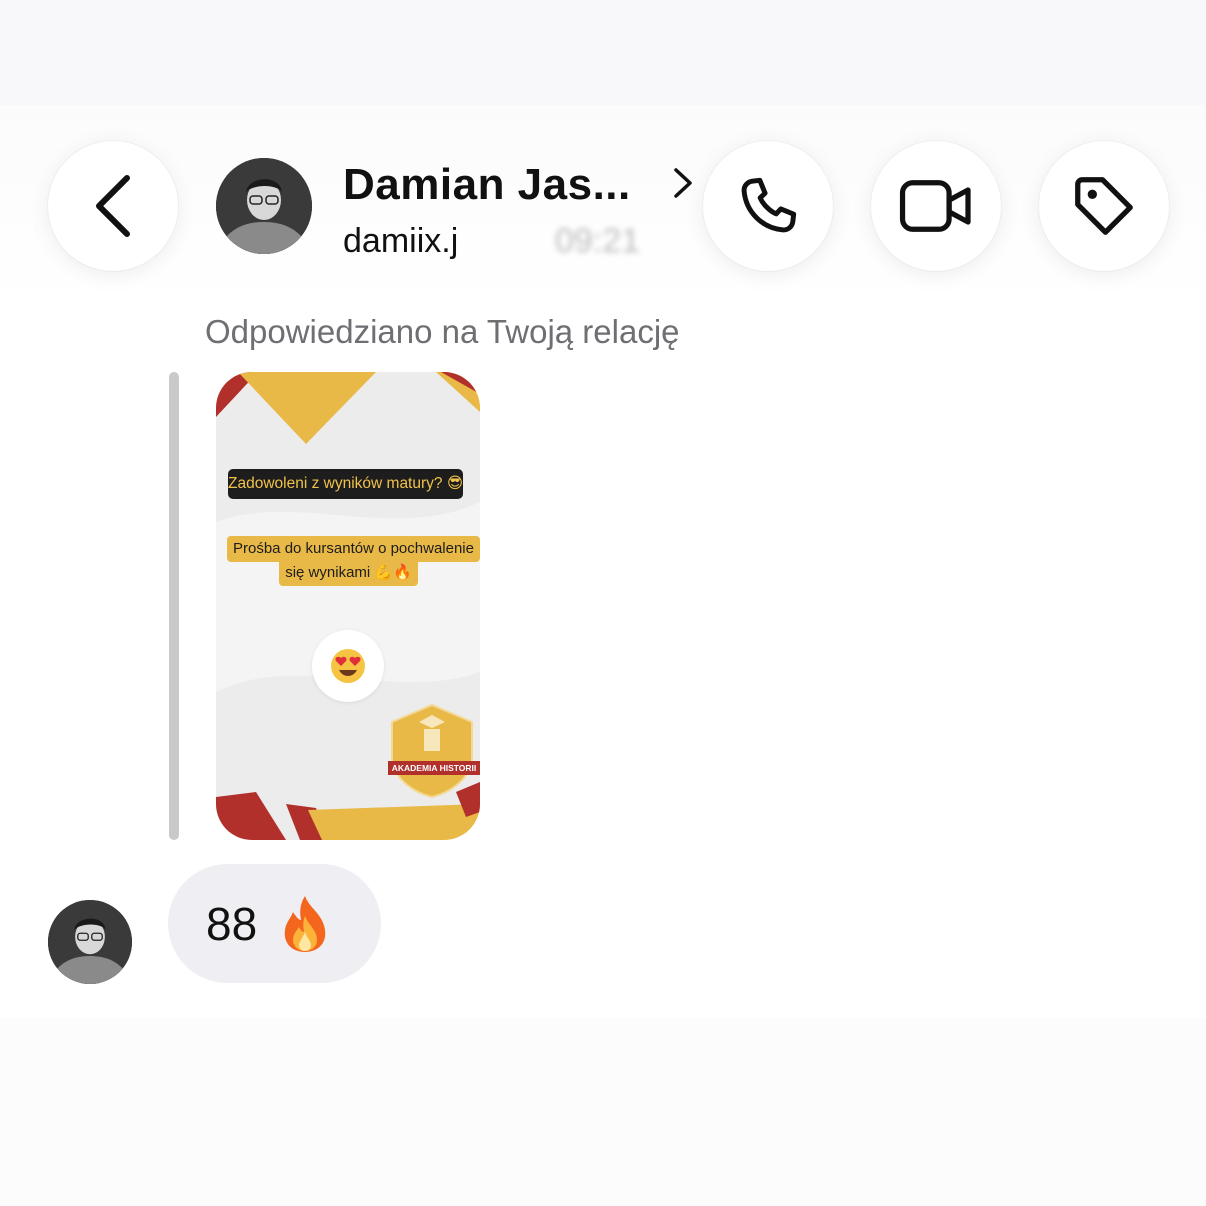 The image size is (1206, 1206). What do you see at coordinates (401, 241) in the screenshot?
I see `contact-username: damiix.j` at bounding box center [401, 241].